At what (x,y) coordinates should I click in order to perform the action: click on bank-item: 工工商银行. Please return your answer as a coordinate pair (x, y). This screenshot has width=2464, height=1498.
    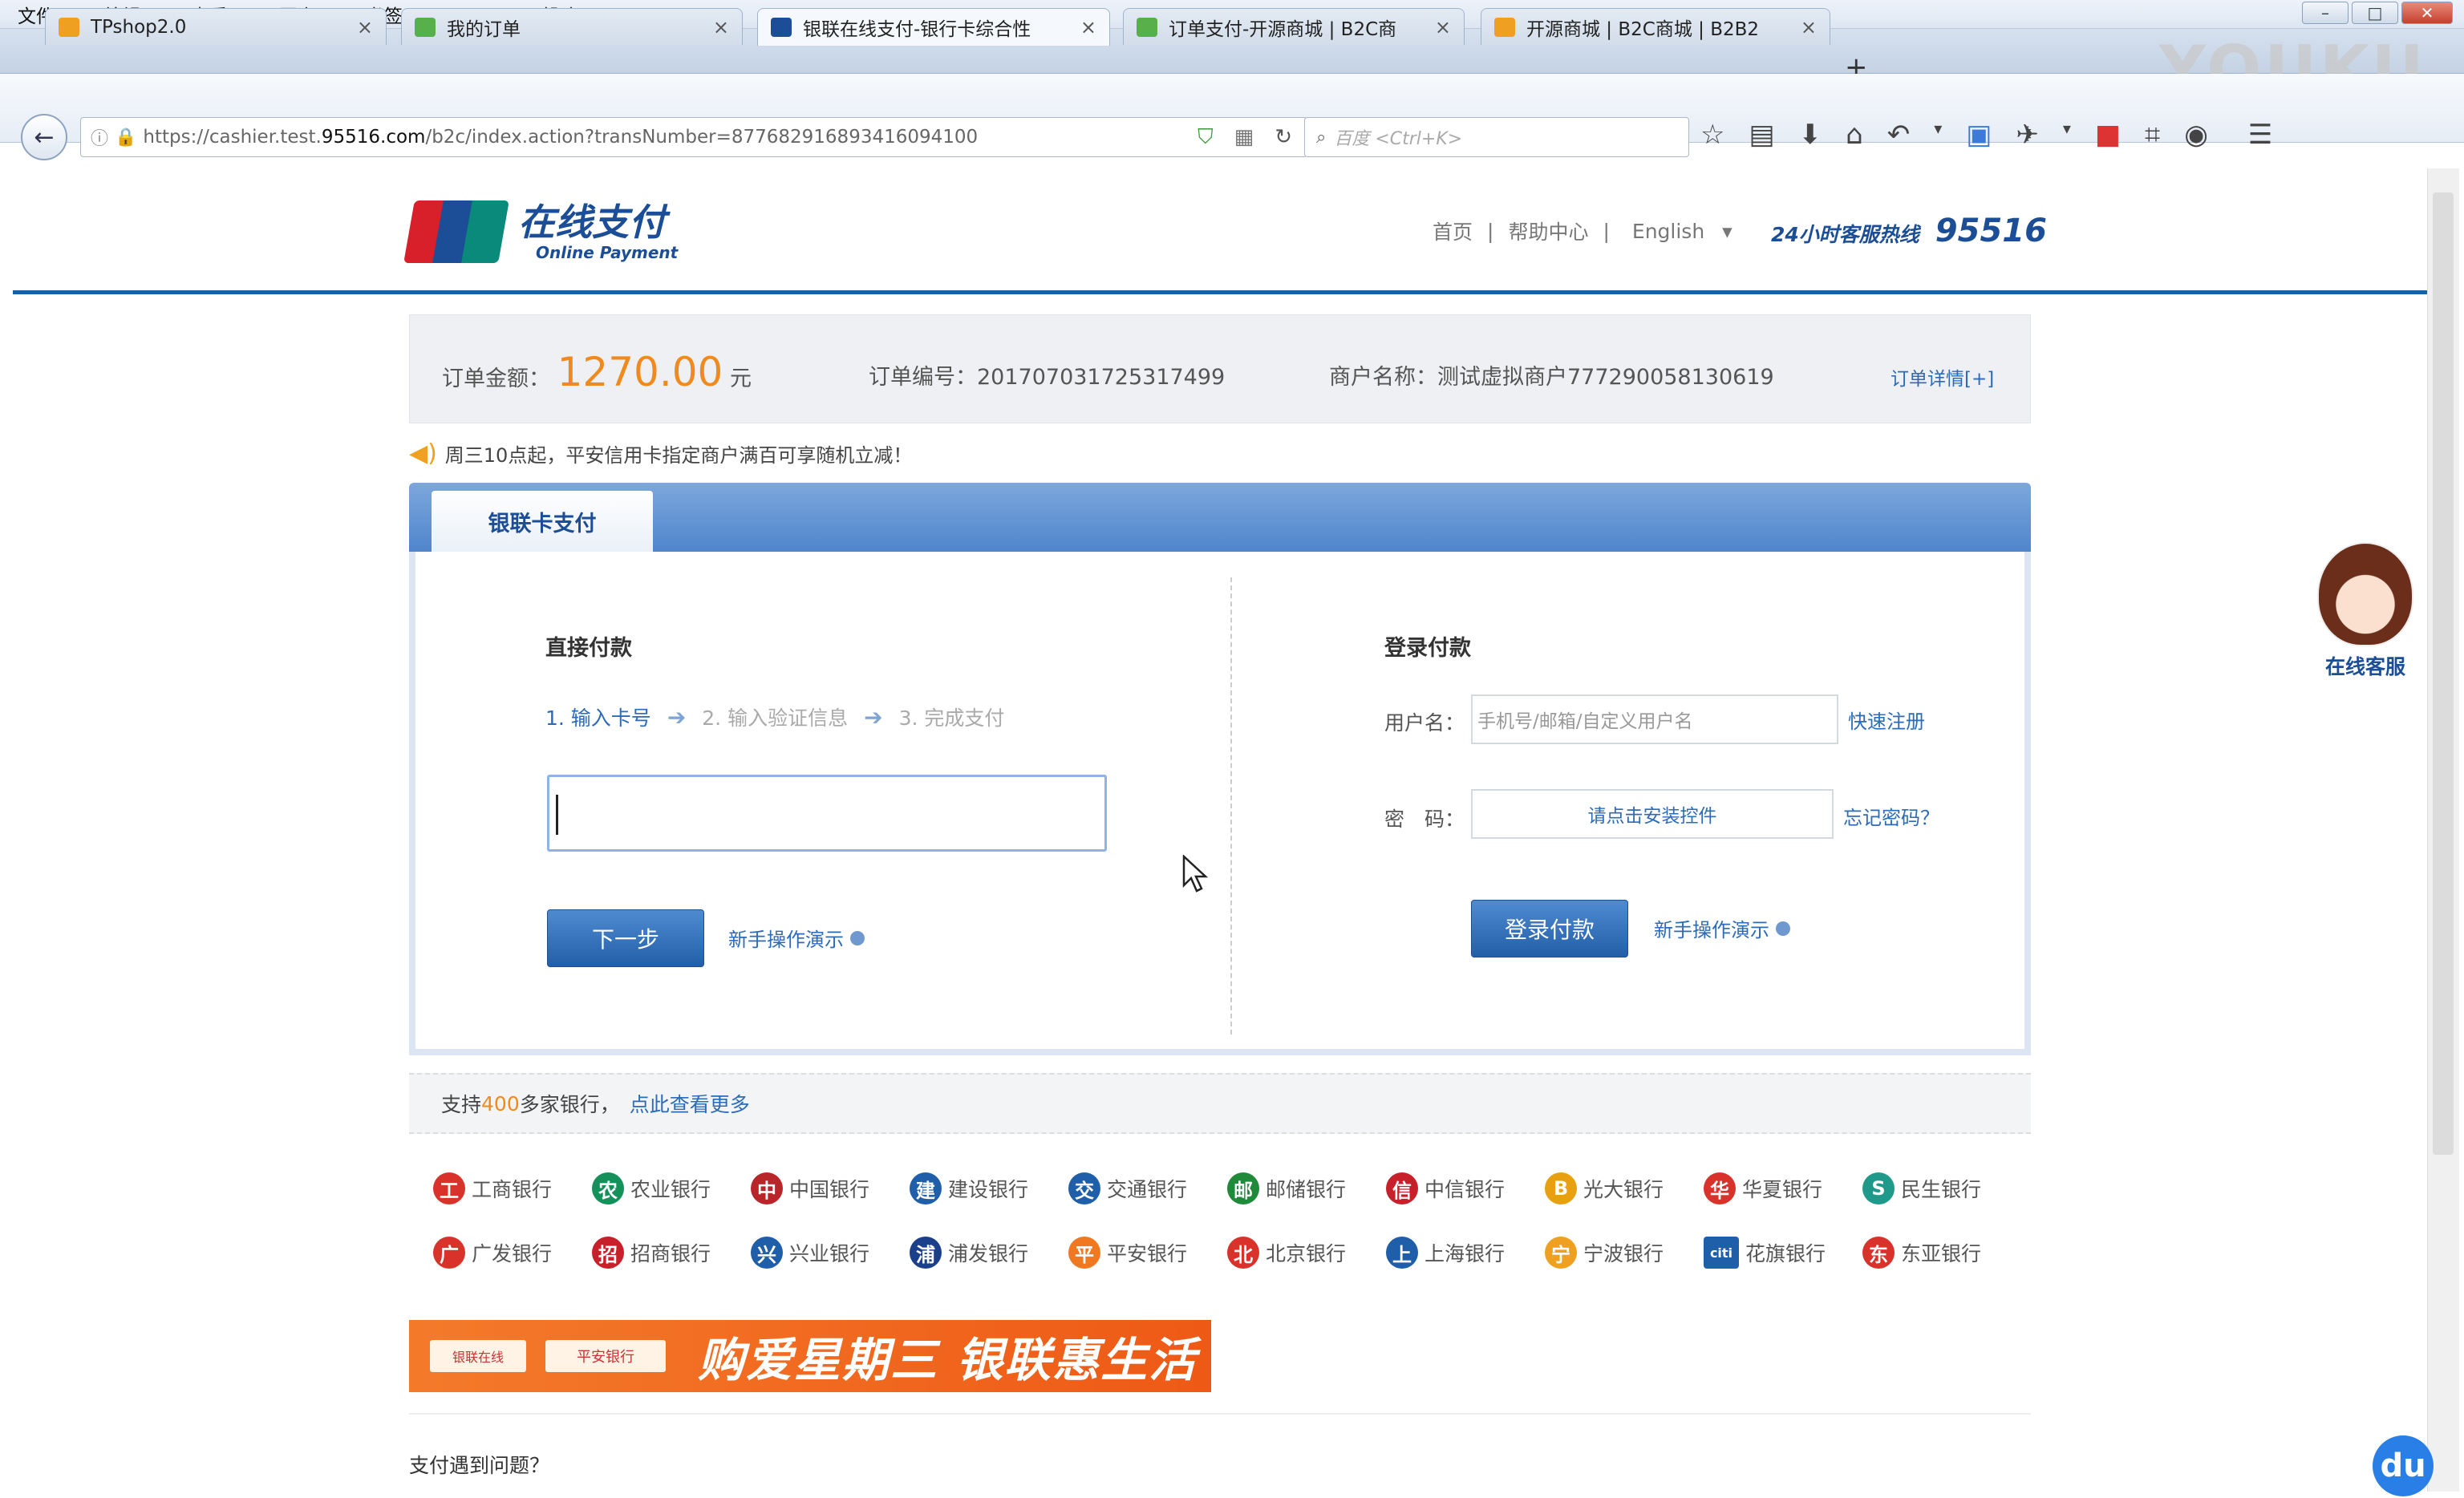
    Looking at the image, I should click on (493, 1188).